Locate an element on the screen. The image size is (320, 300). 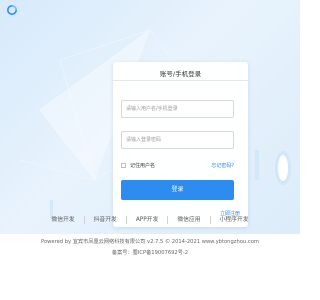
footer-nav: 微信开发 抖音开发 APP开发 微信应用 小程序开发 is located at coordinates (150, 220).